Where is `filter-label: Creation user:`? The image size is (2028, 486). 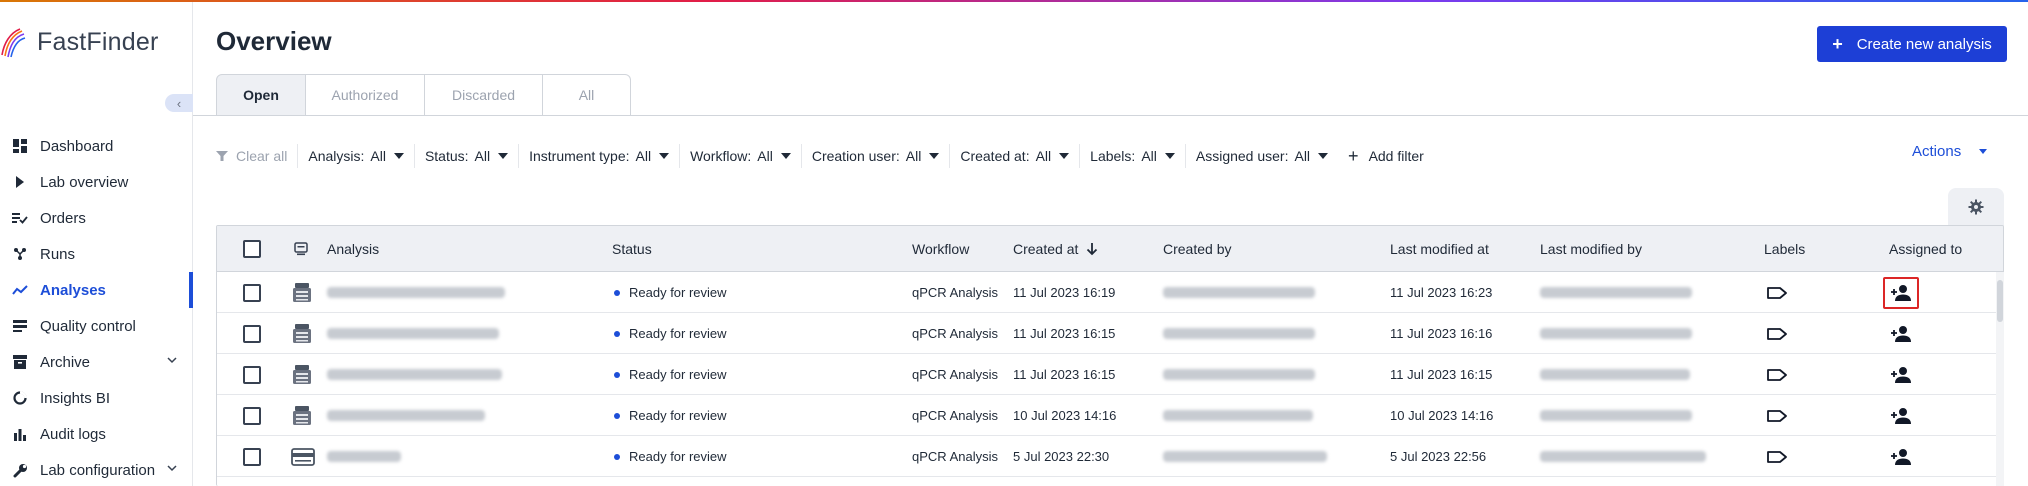 filter-label: Creation user: is located at coordinates (855, 156).